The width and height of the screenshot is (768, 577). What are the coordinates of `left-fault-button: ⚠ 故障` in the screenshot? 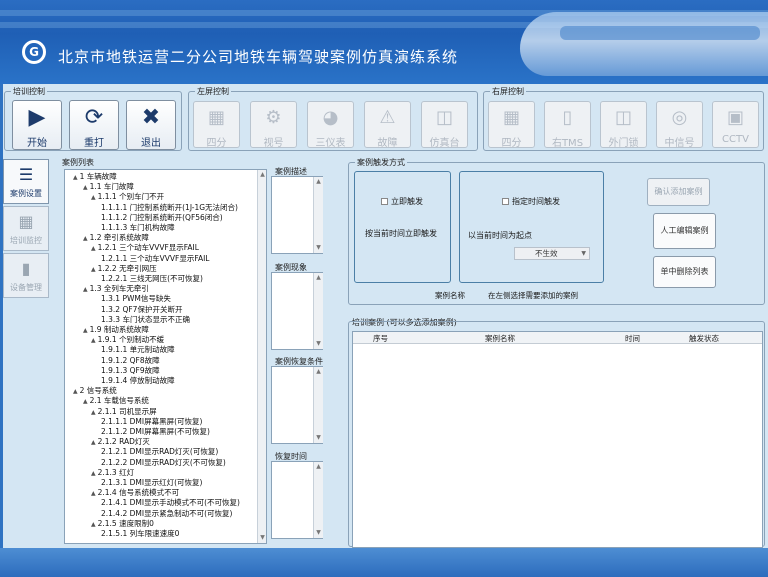 It's located at (387, 125).